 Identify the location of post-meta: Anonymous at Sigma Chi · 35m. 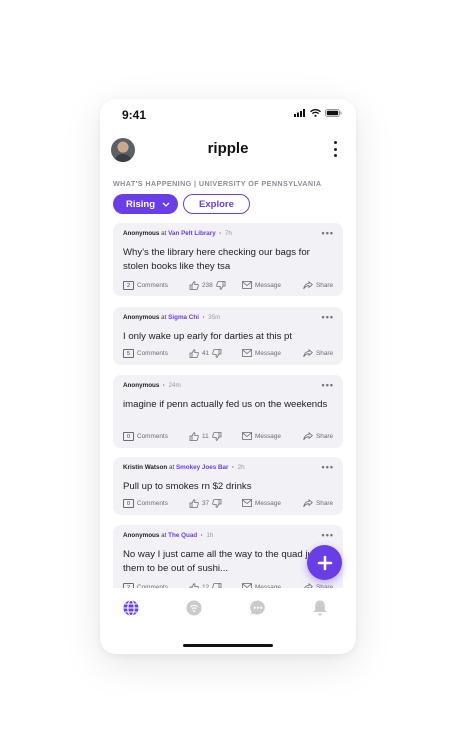
(172, 317).